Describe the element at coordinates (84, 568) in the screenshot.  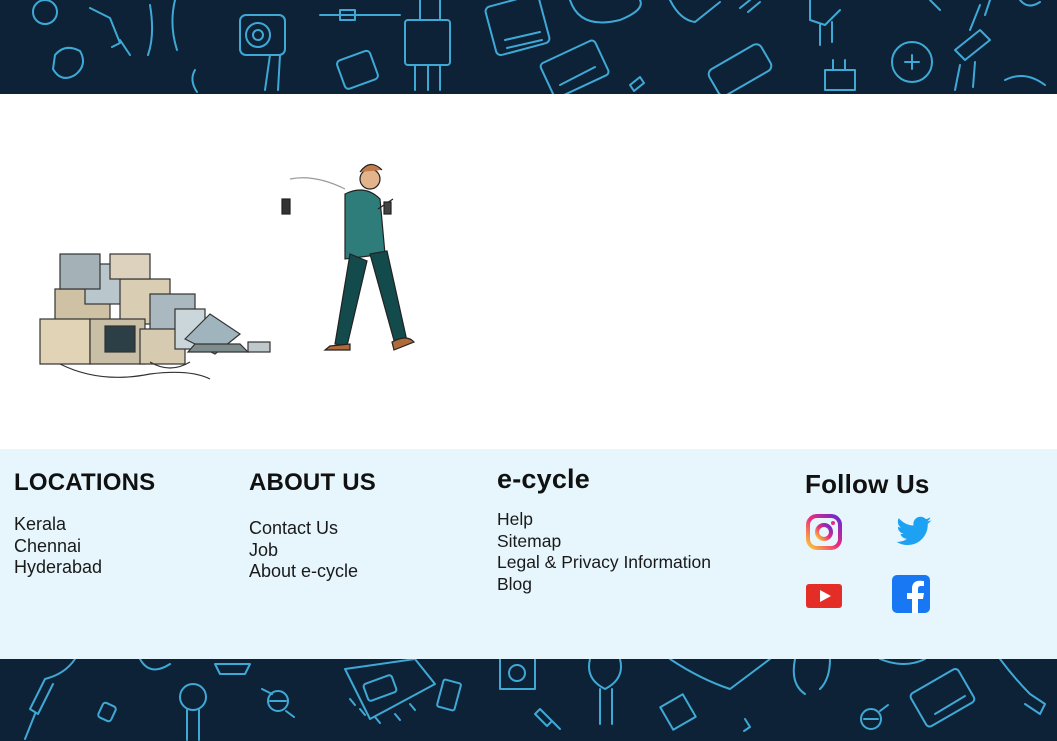
I see `location-link-hyderabad: Hyderabad` at that location.